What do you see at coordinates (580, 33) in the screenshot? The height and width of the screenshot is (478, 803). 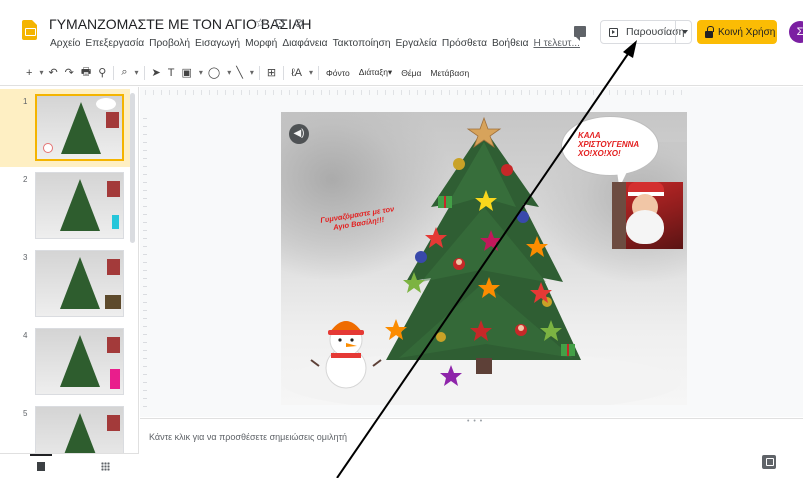 I see `comment-history-icon` at bounding box center [580, 33].